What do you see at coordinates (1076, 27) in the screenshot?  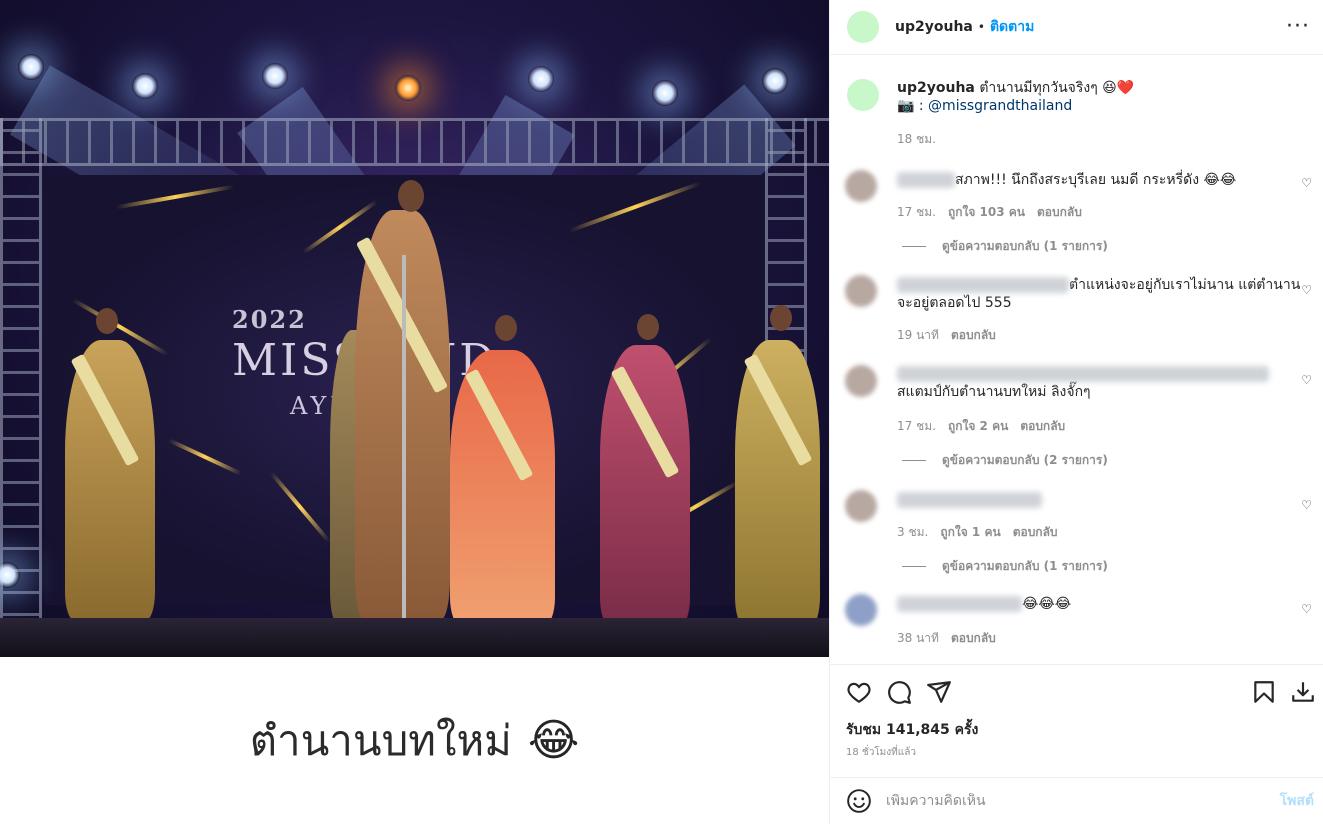 I see `post-header: up2youha • ติดตาม ···` at bounding box center [1076, 27].